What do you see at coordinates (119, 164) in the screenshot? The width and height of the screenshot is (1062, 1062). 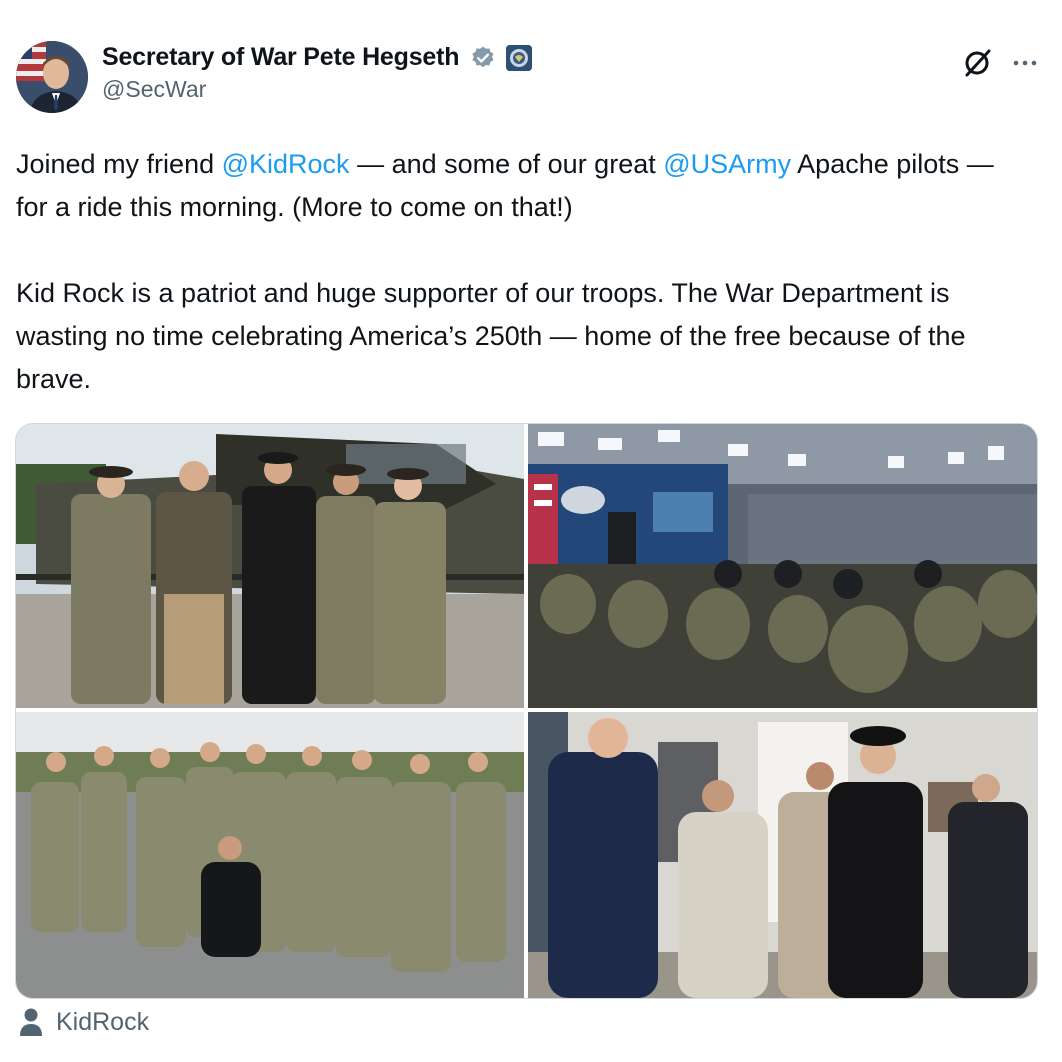 I see `text-segment: Joined my friend` at bounding box center [119, 164].